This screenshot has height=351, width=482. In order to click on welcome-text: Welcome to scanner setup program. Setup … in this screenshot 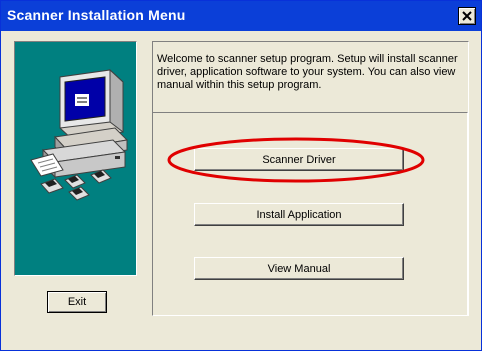, I will do `click(307, 72)`.